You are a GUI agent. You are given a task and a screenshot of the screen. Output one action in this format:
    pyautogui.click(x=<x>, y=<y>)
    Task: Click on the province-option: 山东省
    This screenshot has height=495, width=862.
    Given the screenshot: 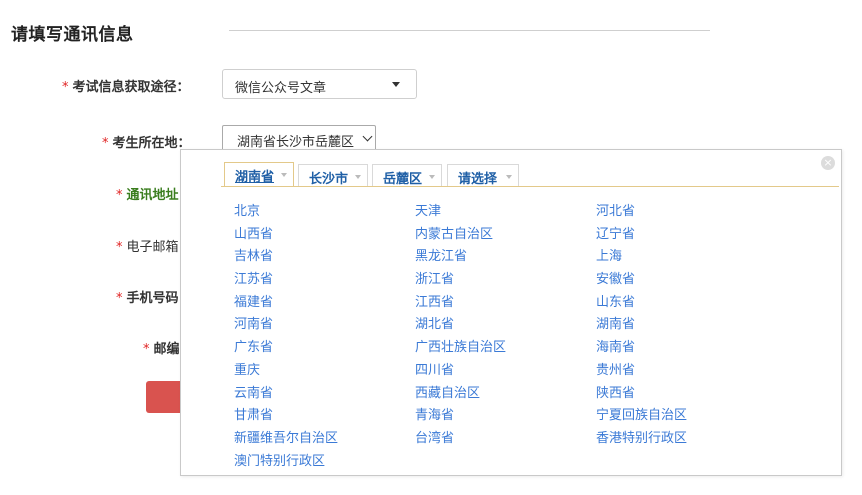 What is the action you would take?
    pyautogui.click(x=686, y=302)
    